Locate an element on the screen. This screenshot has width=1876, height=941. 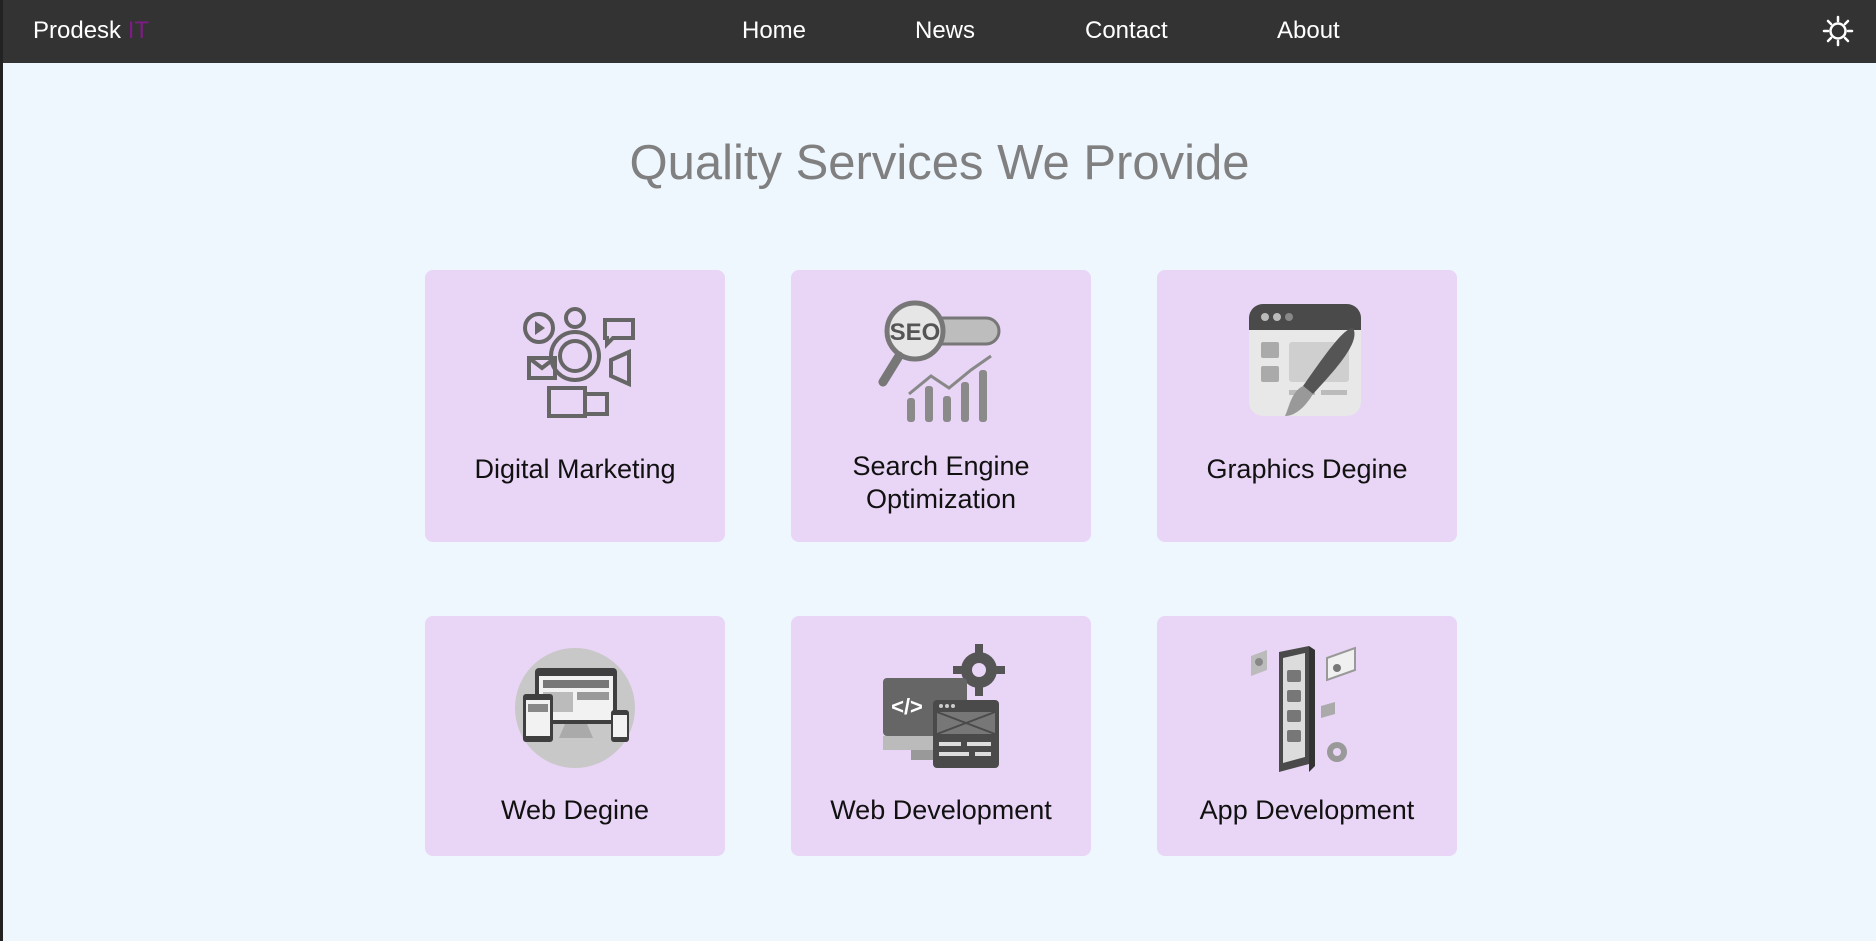
web-design-icon is located at coordinates (575, 708).